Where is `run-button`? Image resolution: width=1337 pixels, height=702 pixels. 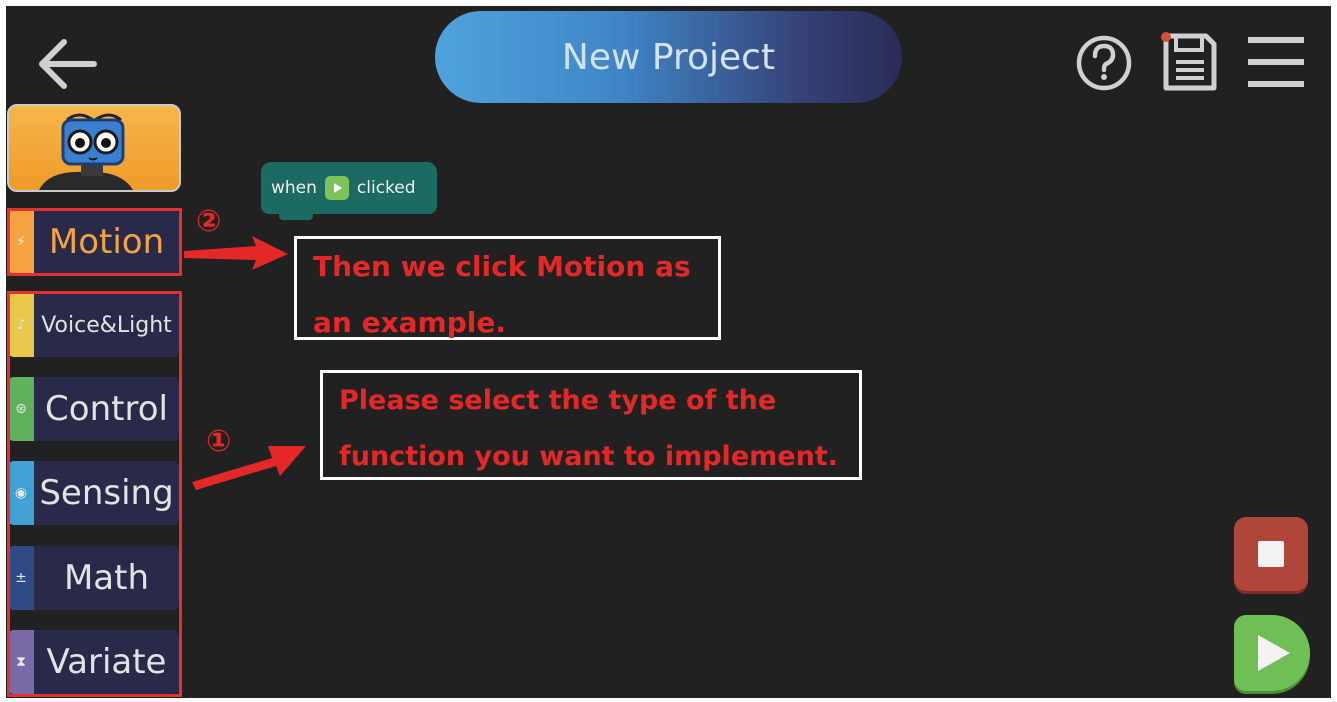 run-button is located at coordinates (1272, 653).